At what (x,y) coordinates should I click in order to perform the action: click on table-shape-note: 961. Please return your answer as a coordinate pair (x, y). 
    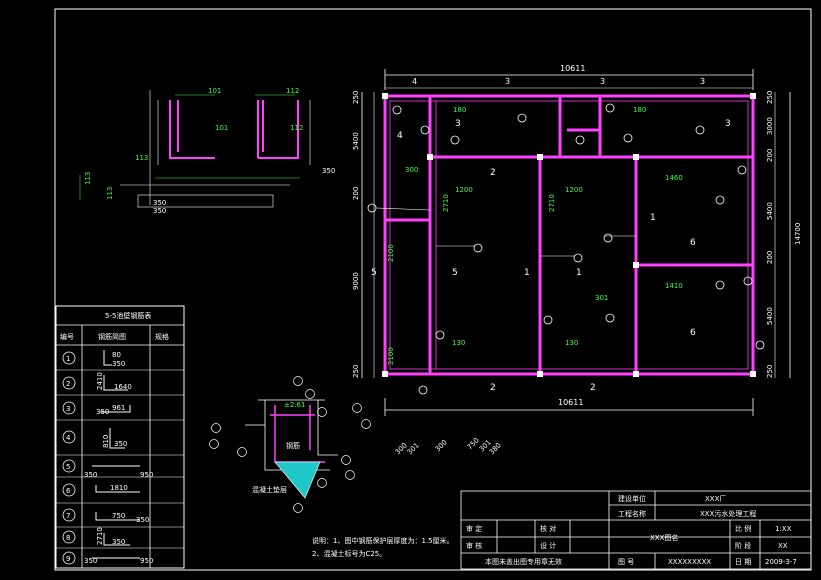
    Looking at the image, I should click on (118, 408).